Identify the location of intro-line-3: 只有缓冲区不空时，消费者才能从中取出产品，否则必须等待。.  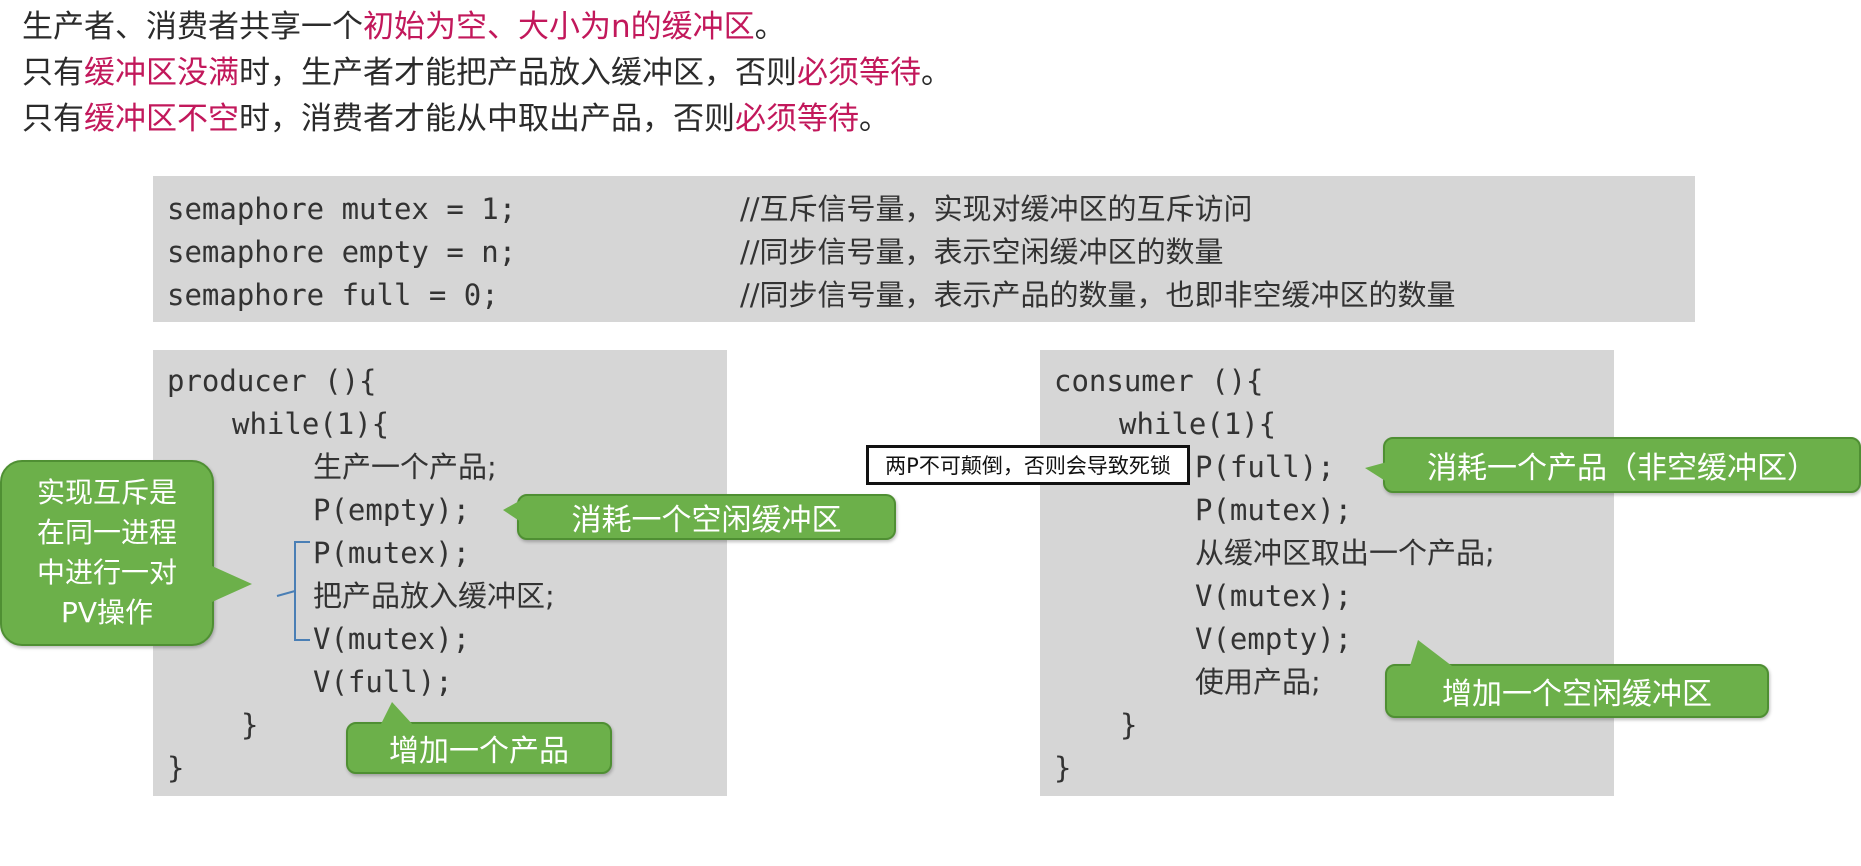
(456, 119).